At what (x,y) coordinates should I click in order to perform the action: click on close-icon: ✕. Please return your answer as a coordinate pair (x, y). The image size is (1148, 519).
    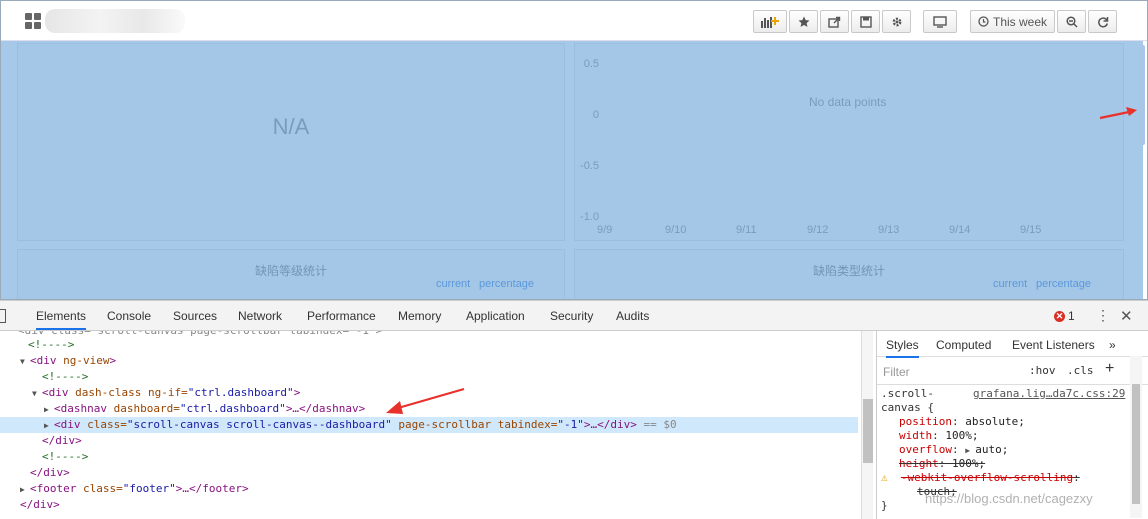
    Looking at the image, I should click on (1126, 316).